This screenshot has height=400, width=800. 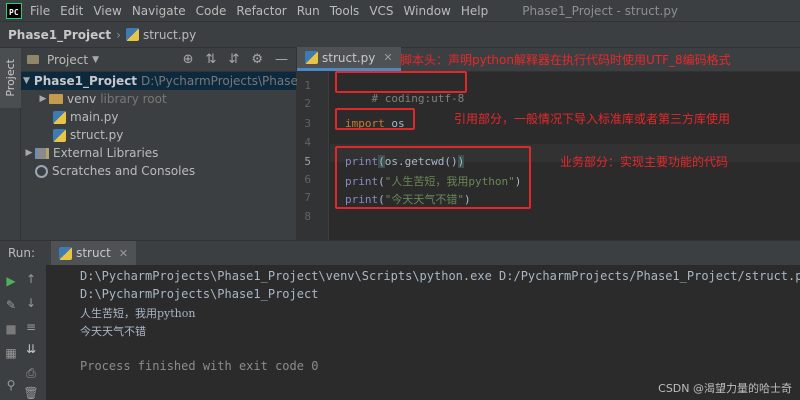 I want to click on line-number: 6, so click(x=307, y=179).